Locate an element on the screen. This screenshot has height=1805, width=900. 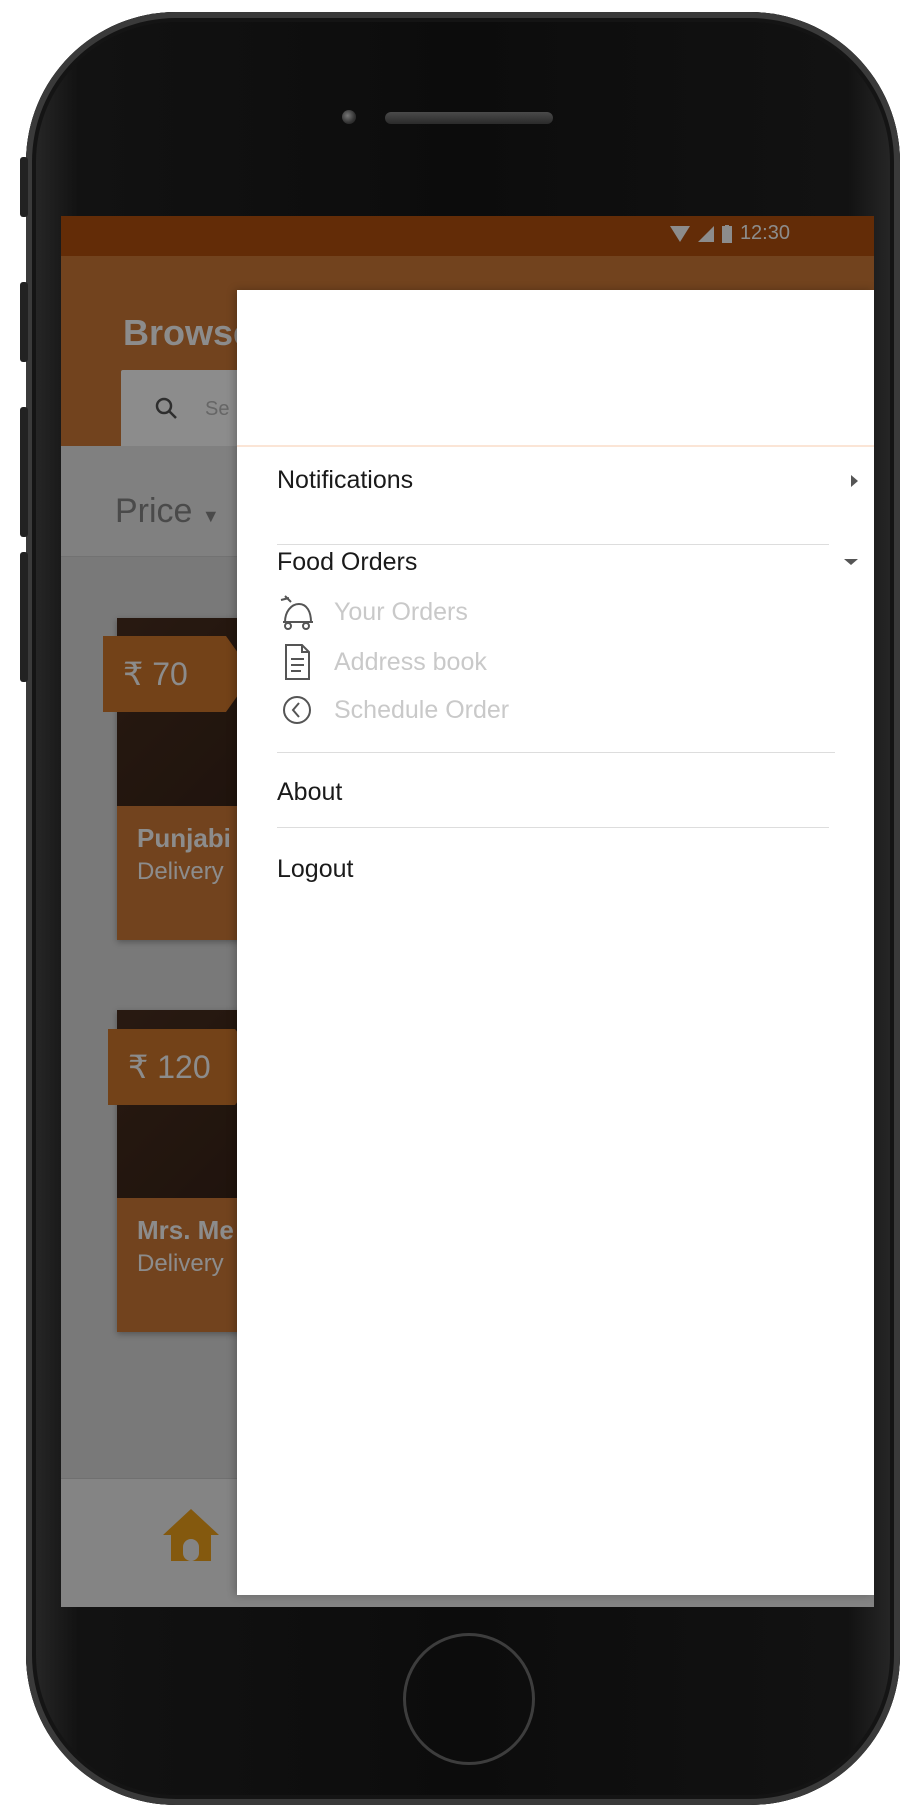
submenu-item-label: Address book is located at coordinates (410, 661).